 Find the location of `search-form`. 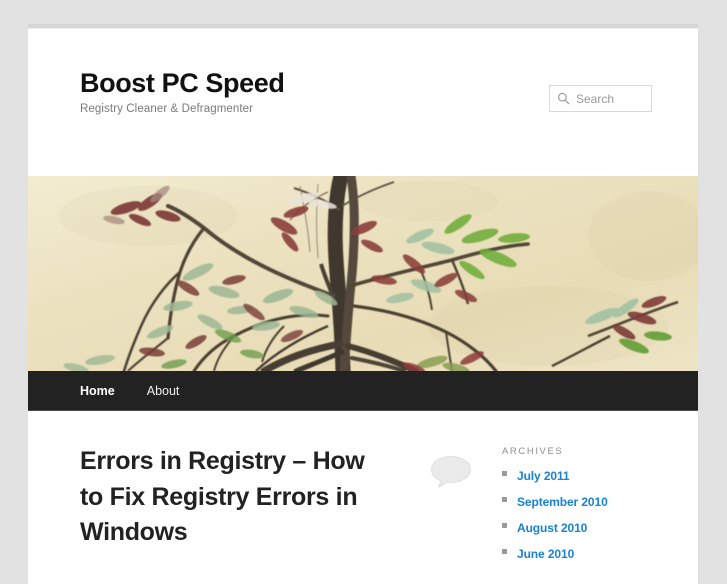

search-form is located at coordinates (600, 98).